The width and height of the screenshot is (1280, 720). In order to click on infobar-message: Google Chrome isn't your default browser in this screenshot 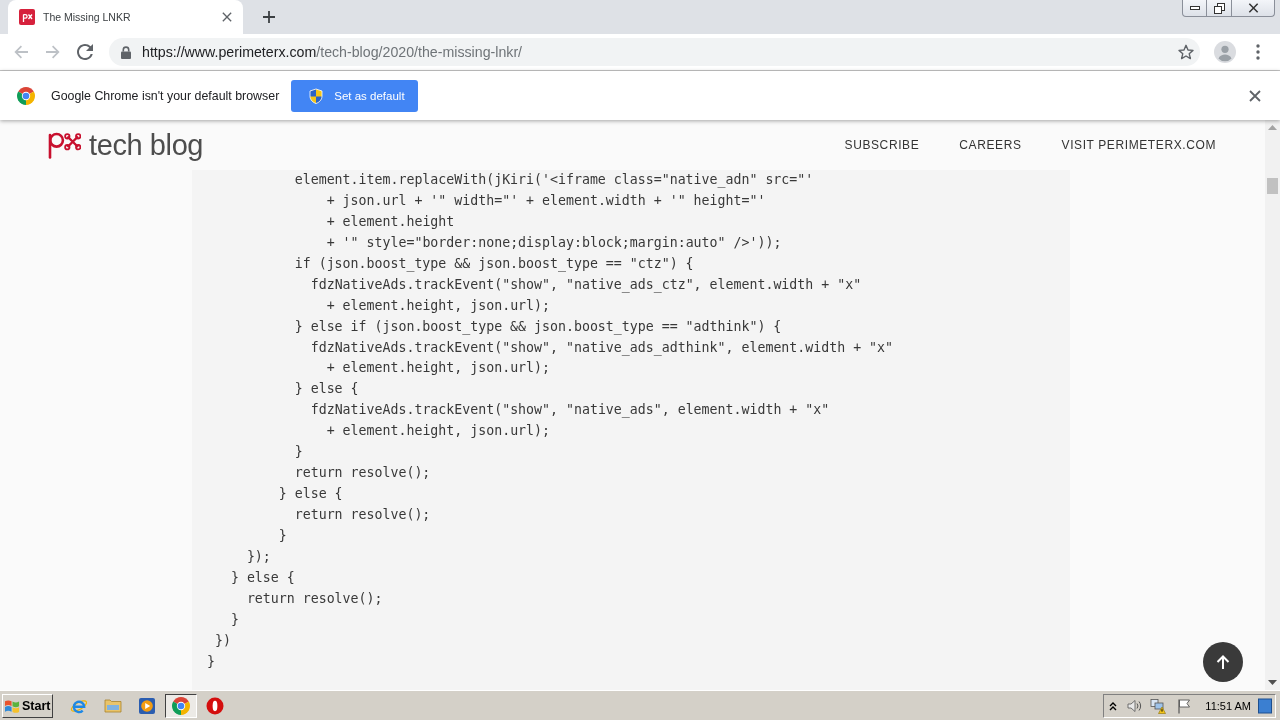, I will do `click(165, 95)`.